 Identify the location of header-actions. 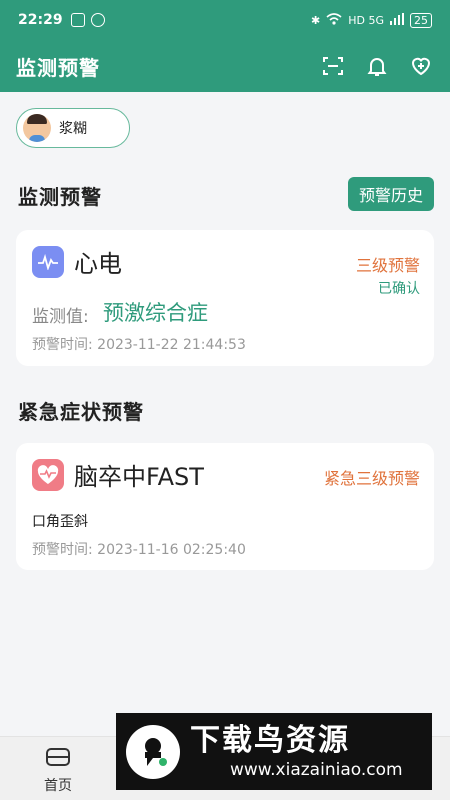
(377, 66).